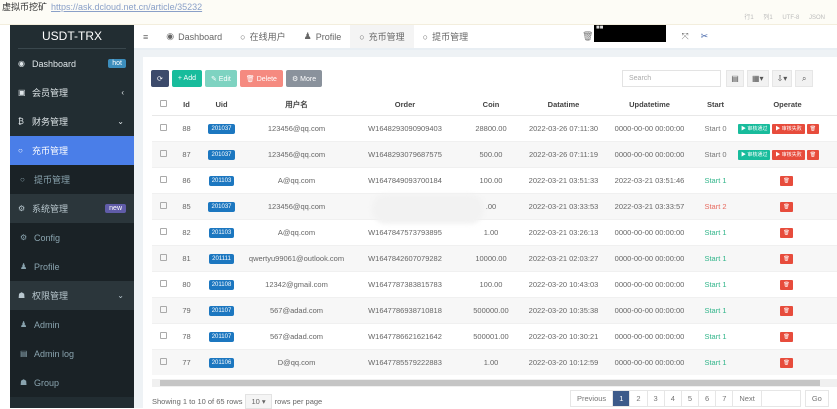  Describe the element at coordinates (72, 382) in the screenshot. I see `sidebar-item-11: ☗ Group` at that location.